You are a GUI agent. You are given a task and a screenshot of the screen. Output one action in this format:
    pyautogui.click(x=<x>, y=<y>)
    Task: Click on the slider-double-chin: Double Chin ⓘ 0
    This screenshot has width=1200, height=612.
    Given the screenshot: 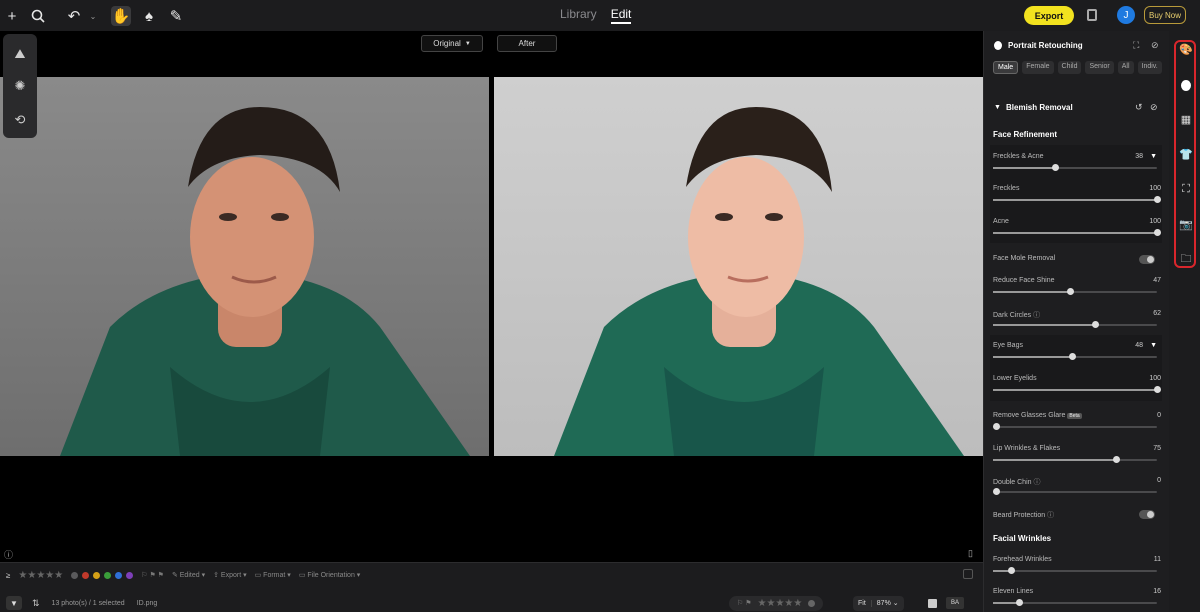 What is the action you would take?
    pyautogui.click(x=1077, y=486)
    